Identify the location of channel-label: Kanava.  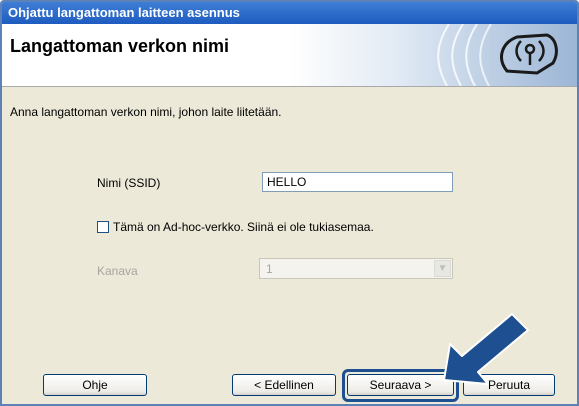
(117, 271).